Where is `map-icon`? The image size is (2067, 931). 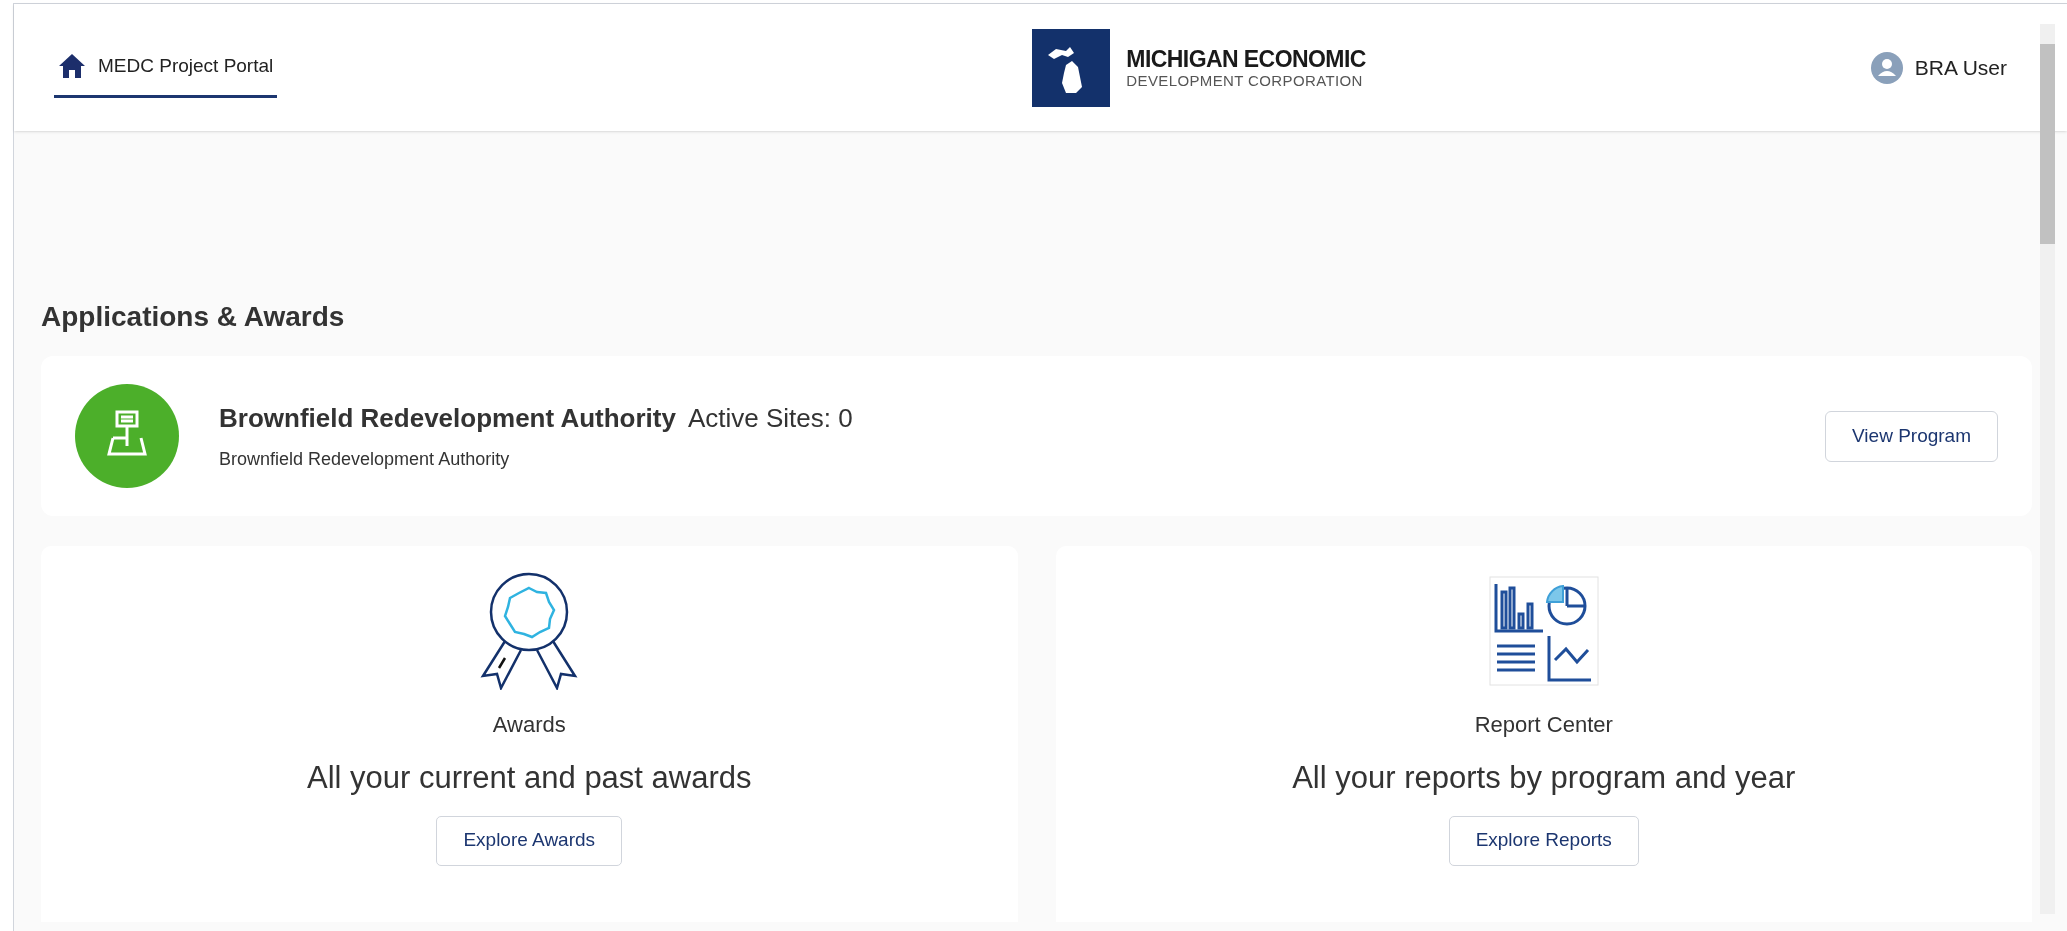
map-icon is located at coordinates (127, 436).